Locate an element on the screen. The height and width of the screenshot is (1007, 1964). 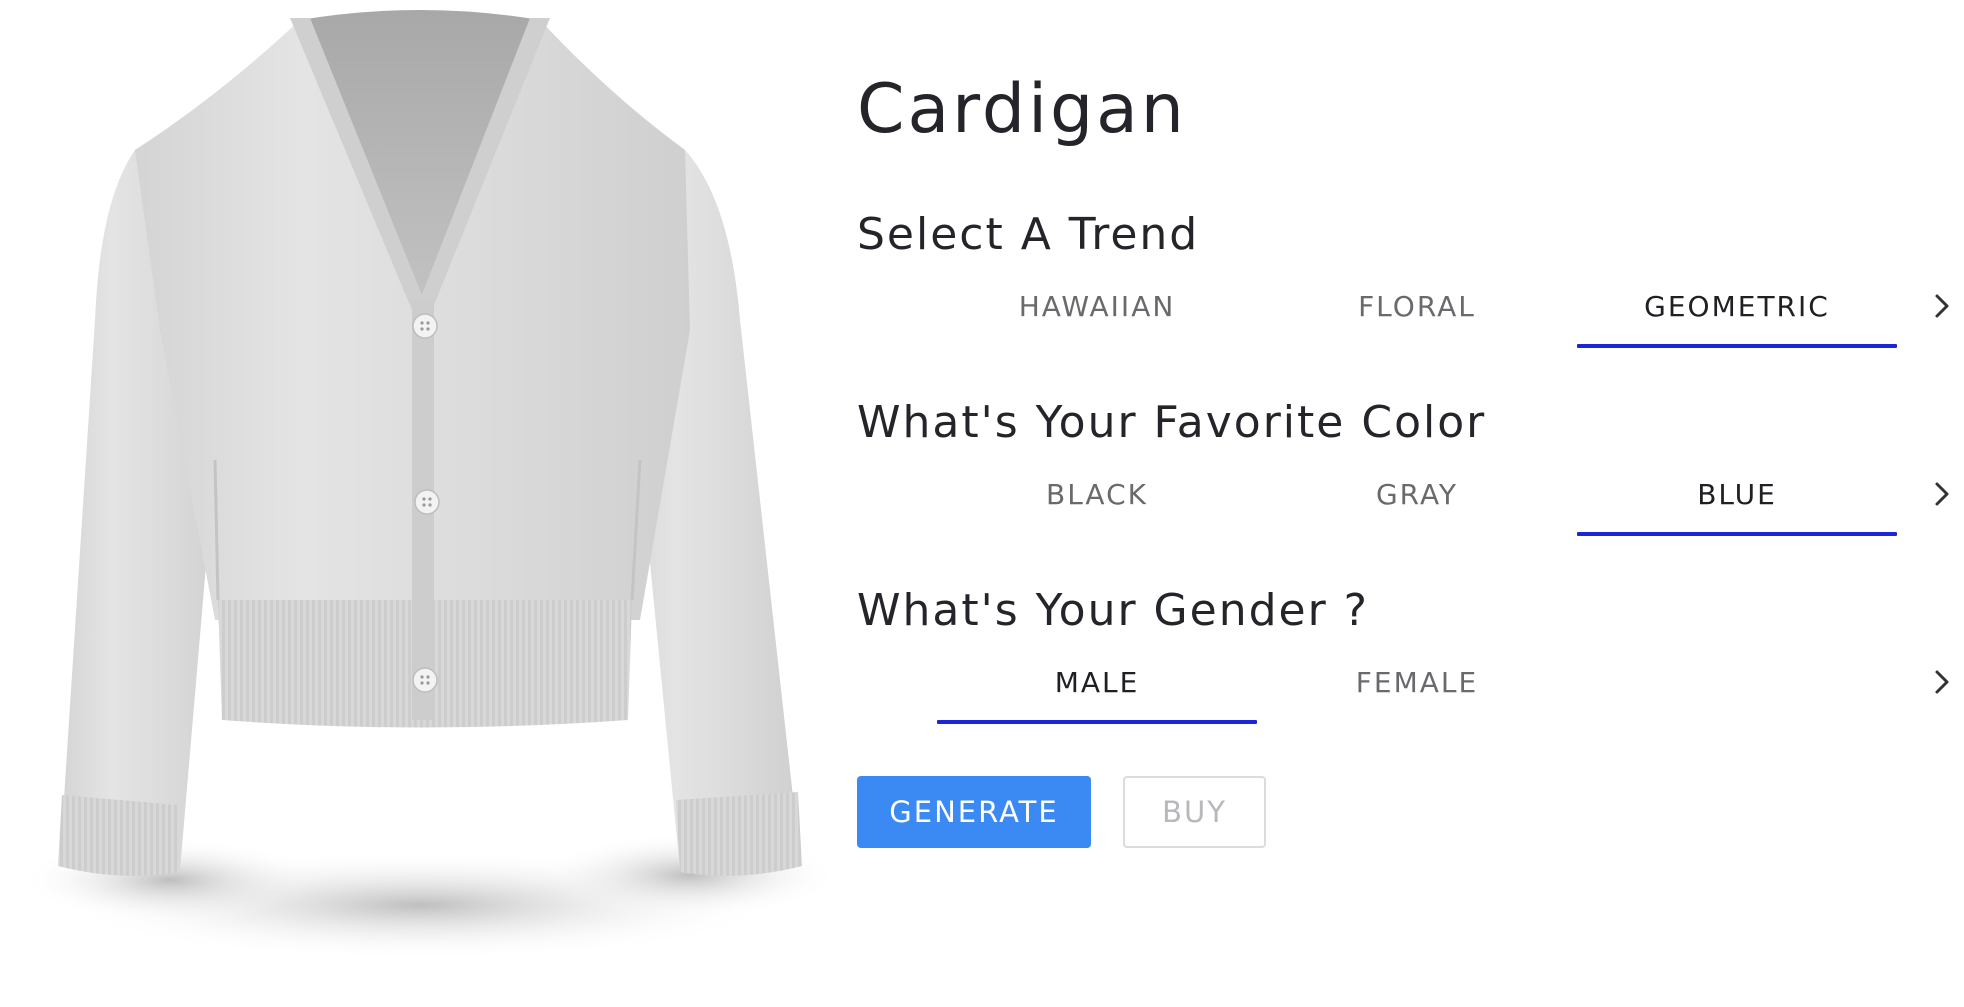
trend-heading: Select A Trend is located at coordinates (1028, 234).